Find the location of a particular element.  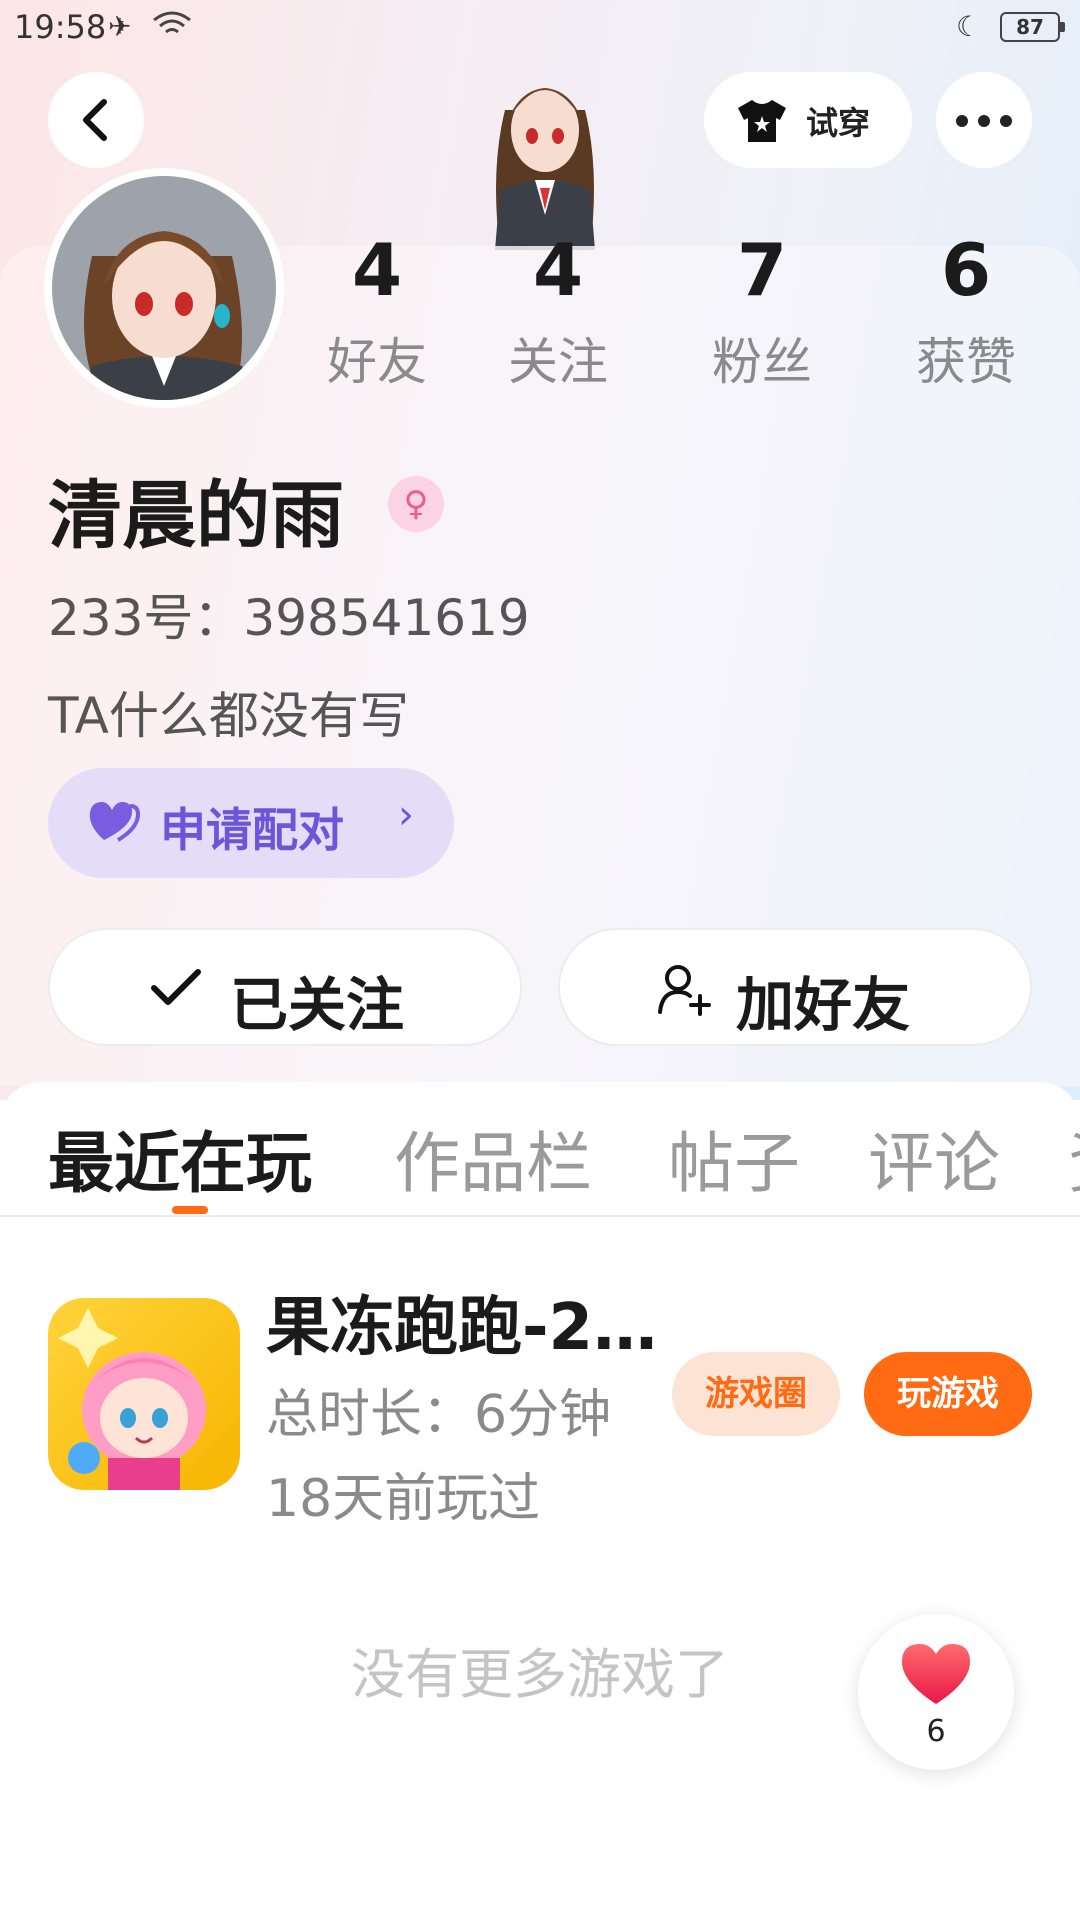

stat-following-count: 4 is located at coordinates (558, 270).